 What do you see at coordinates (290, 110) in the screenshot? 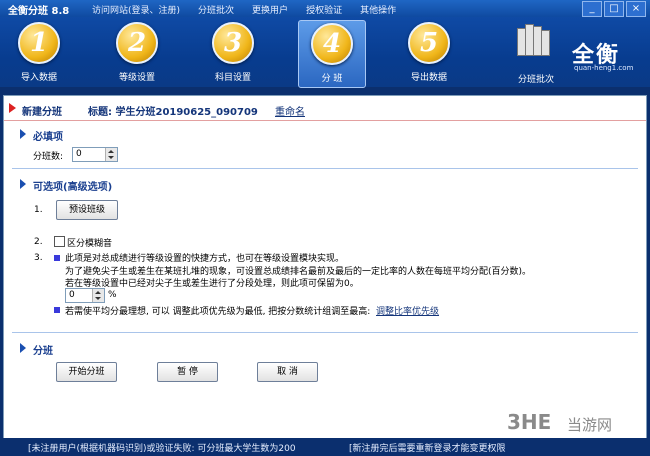
I see `rename-link: 重命名` at bounding box center [290, 110].